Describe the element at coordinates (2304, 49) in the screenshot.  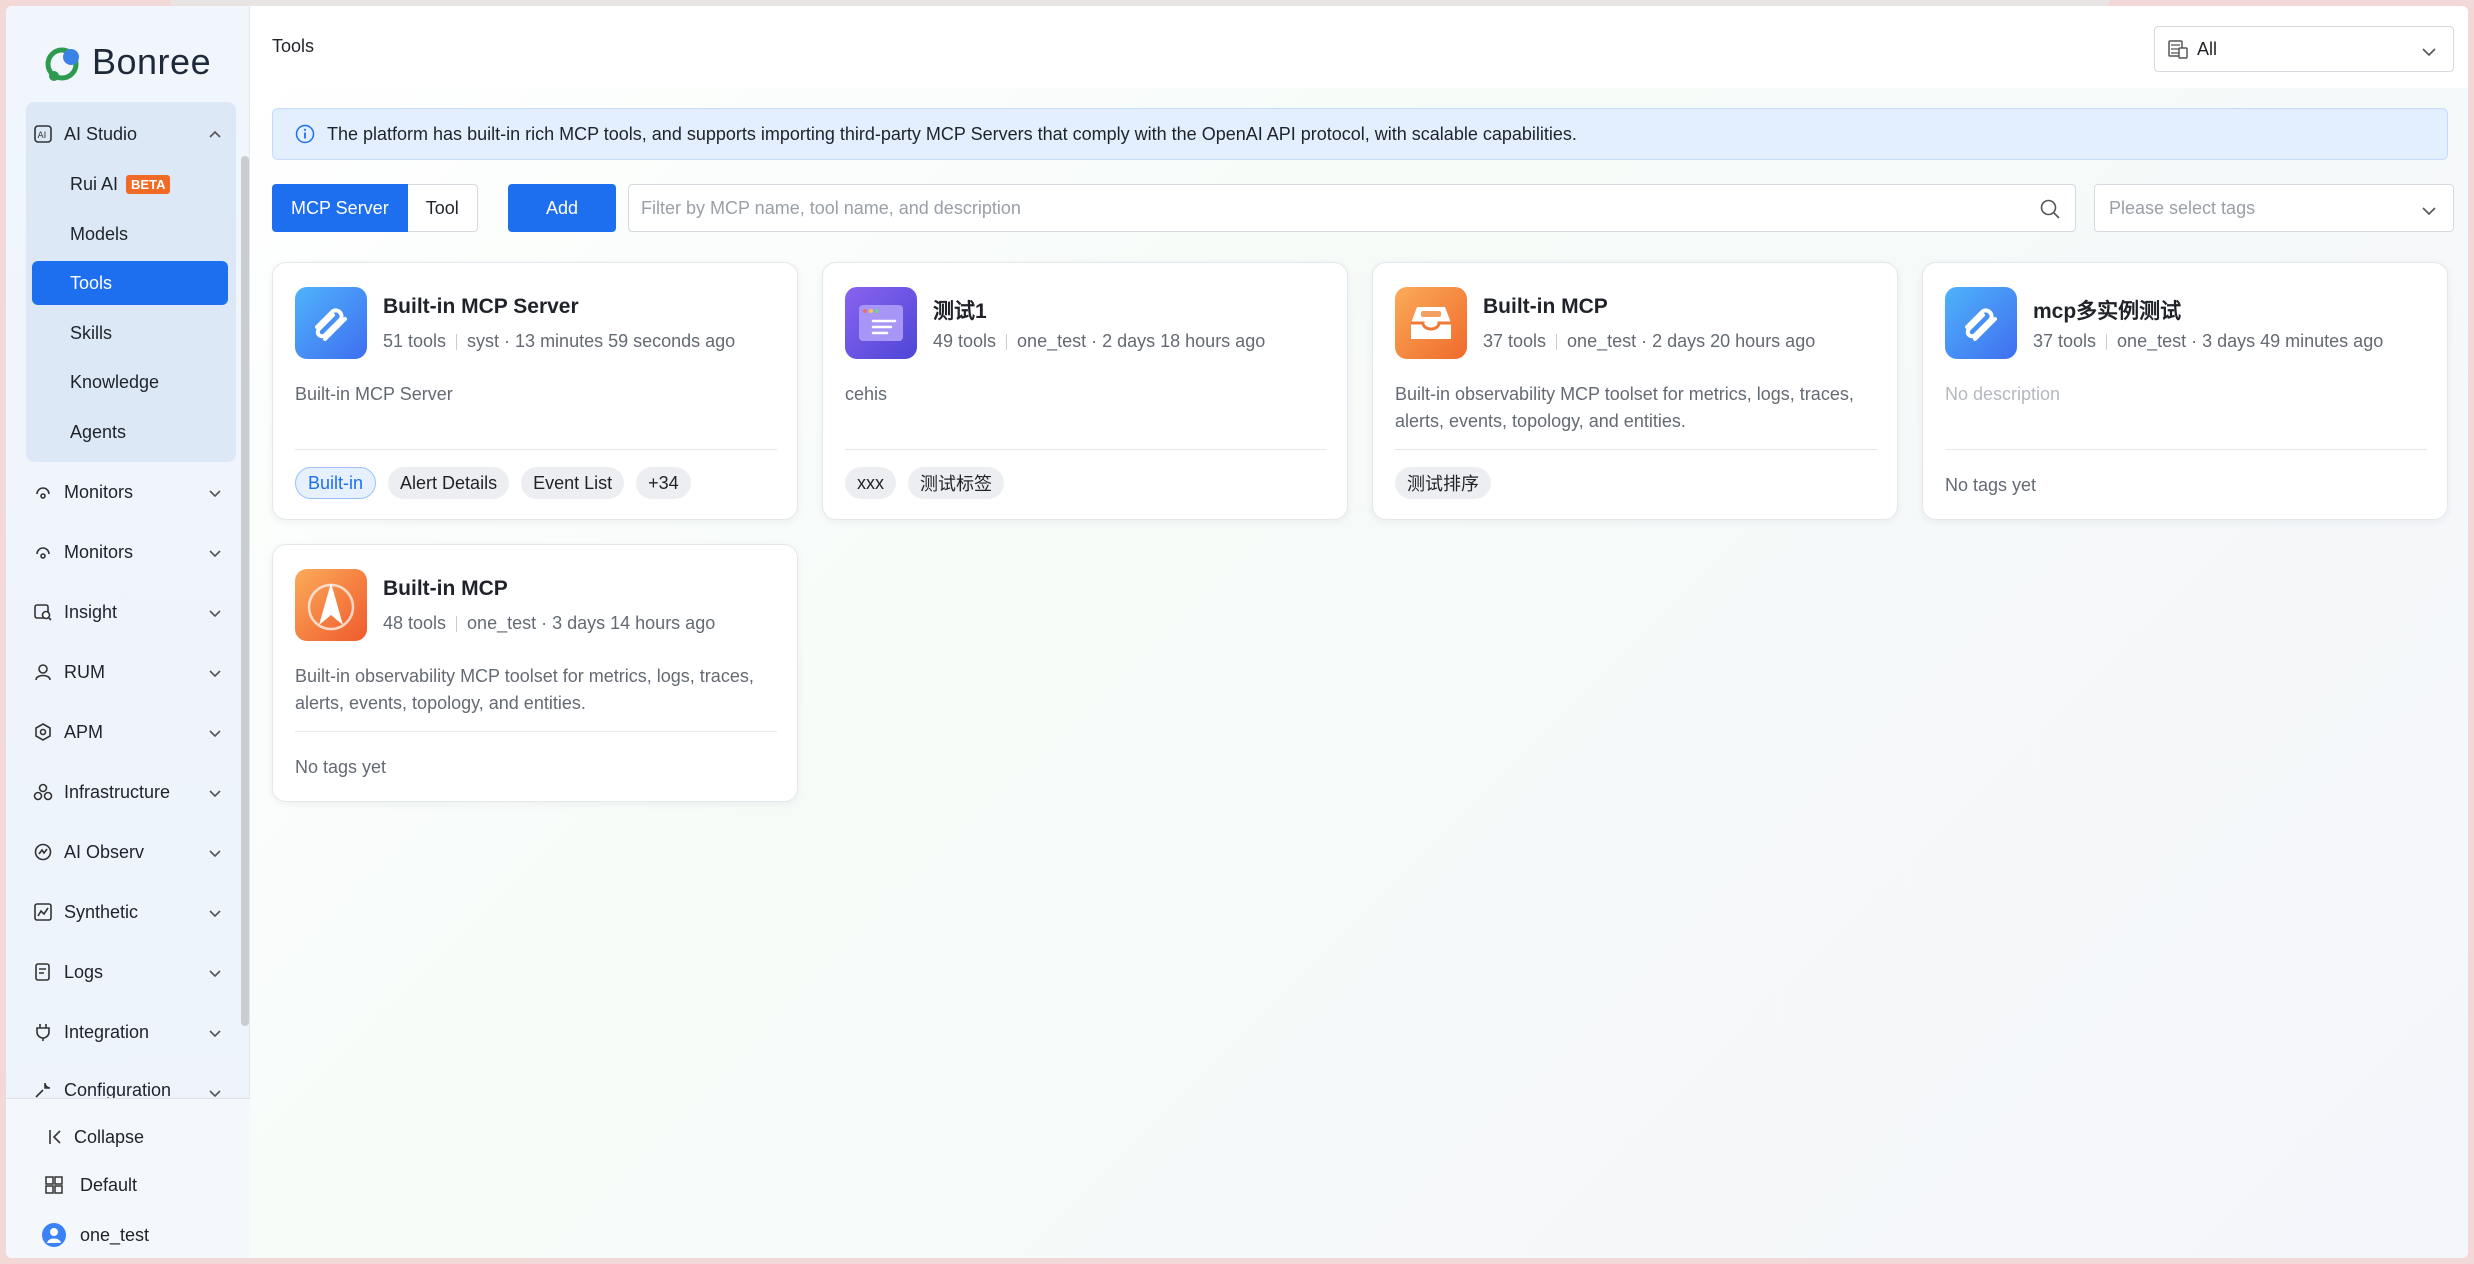
I see `scope-select: All` at that location.